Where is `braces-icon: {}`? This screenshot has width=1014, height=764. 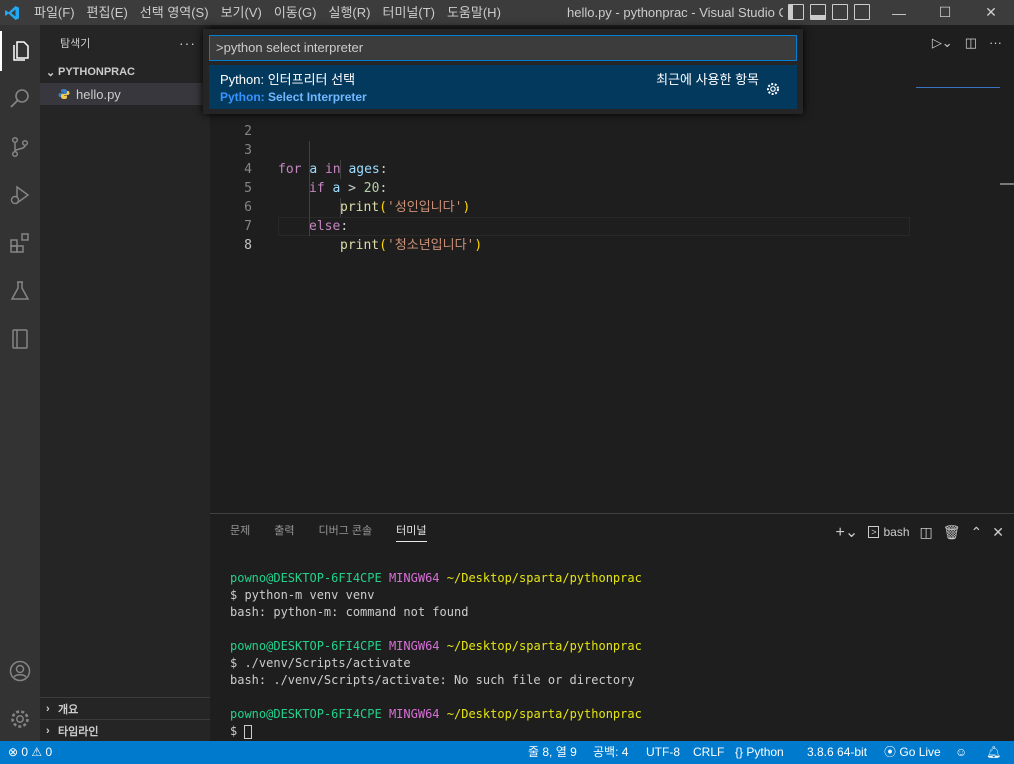 braces-icon: {} is located at coordinates (739, 752).